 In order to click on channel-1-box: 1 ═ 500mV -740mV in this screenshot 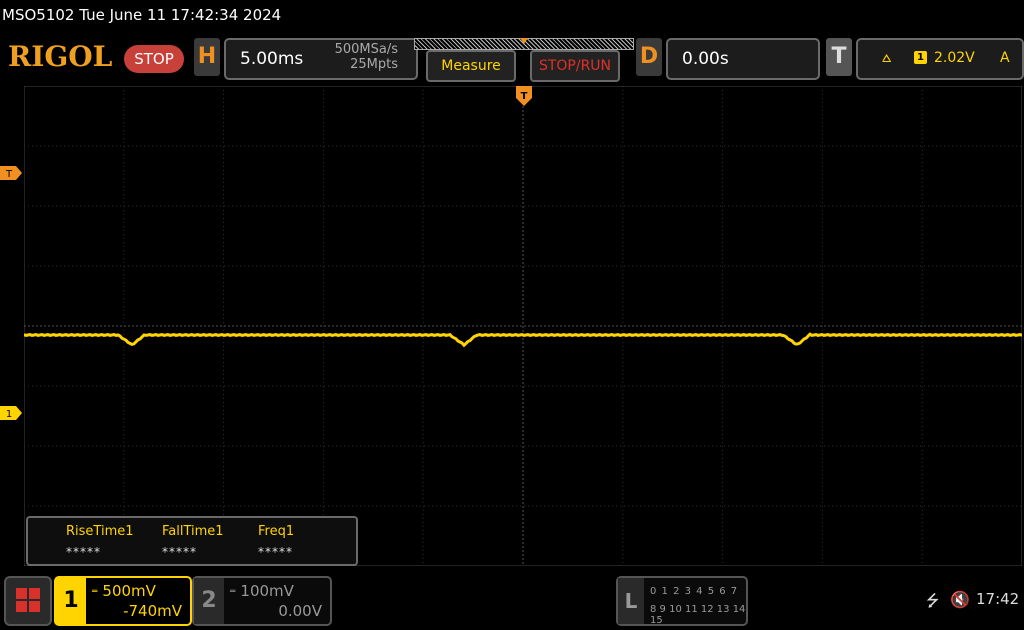, I will do `click(123, 601)`.